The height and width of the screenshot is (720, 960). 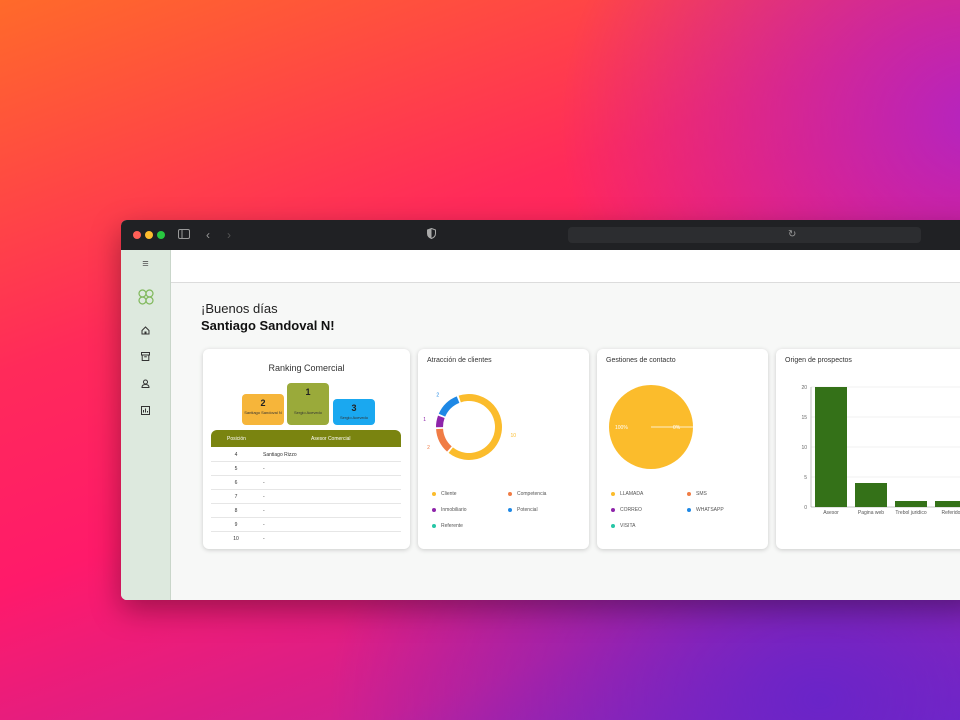 I want to click on app-sidebar: ≡, so click(x=146, y=425).